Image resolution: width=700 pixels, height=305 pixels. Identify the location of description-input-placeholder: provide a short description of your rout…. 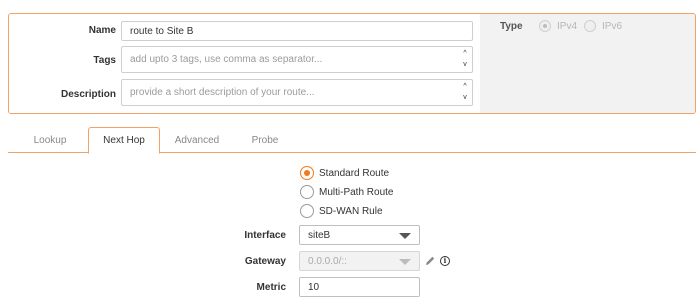
(222, 92).